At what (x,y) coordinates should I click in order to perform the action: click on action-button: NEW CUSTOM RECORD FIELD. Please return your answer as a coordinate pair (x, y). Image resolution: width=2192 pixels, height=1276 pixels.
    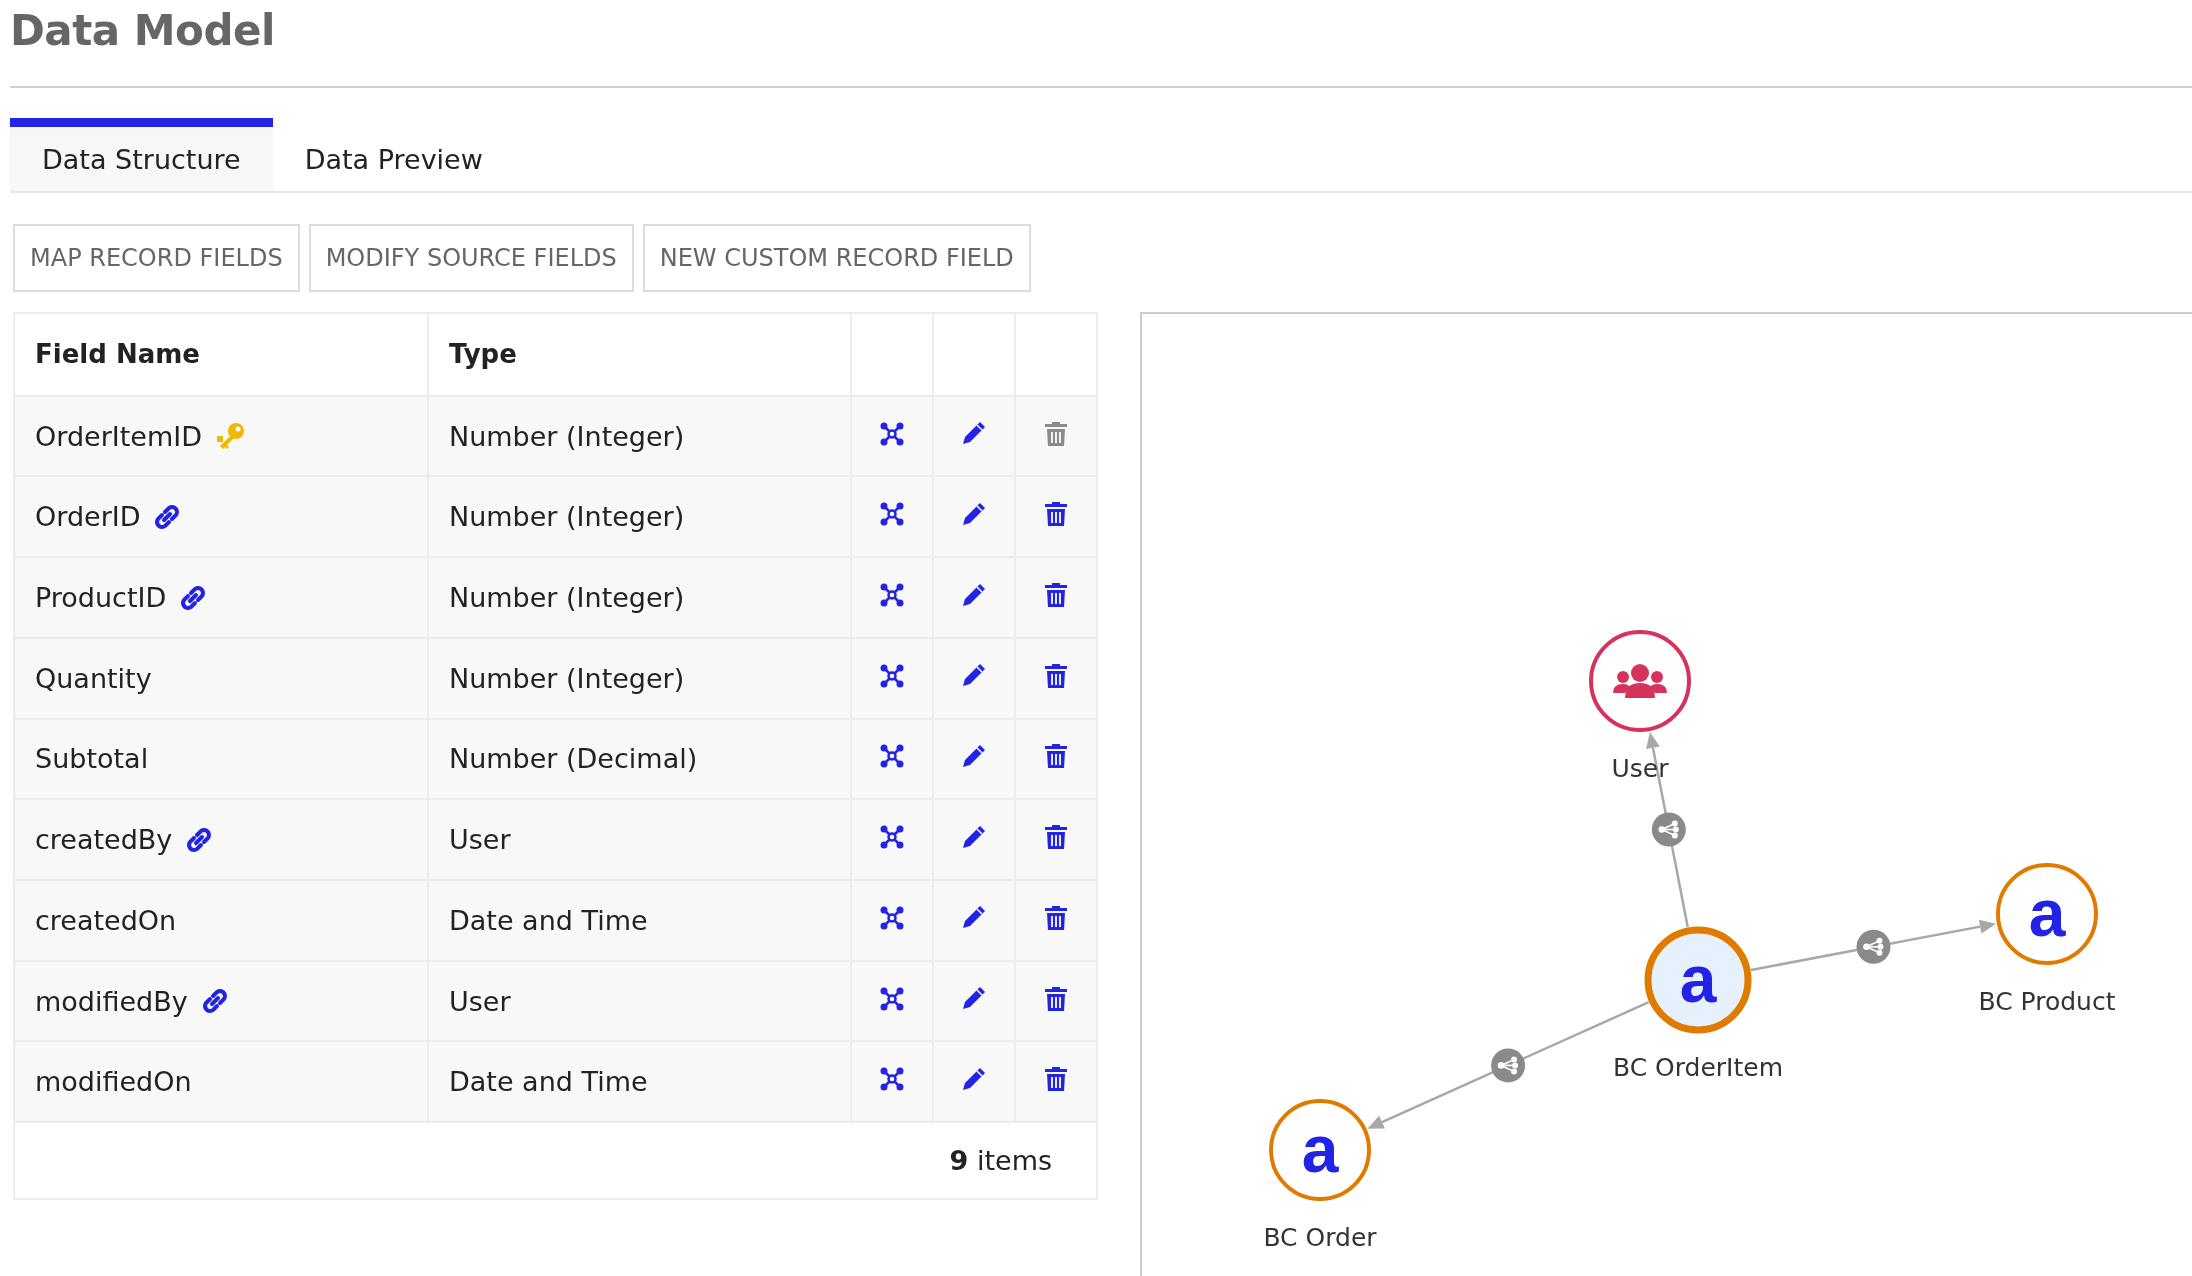
    Looking at the image, I should click on (836, 258).